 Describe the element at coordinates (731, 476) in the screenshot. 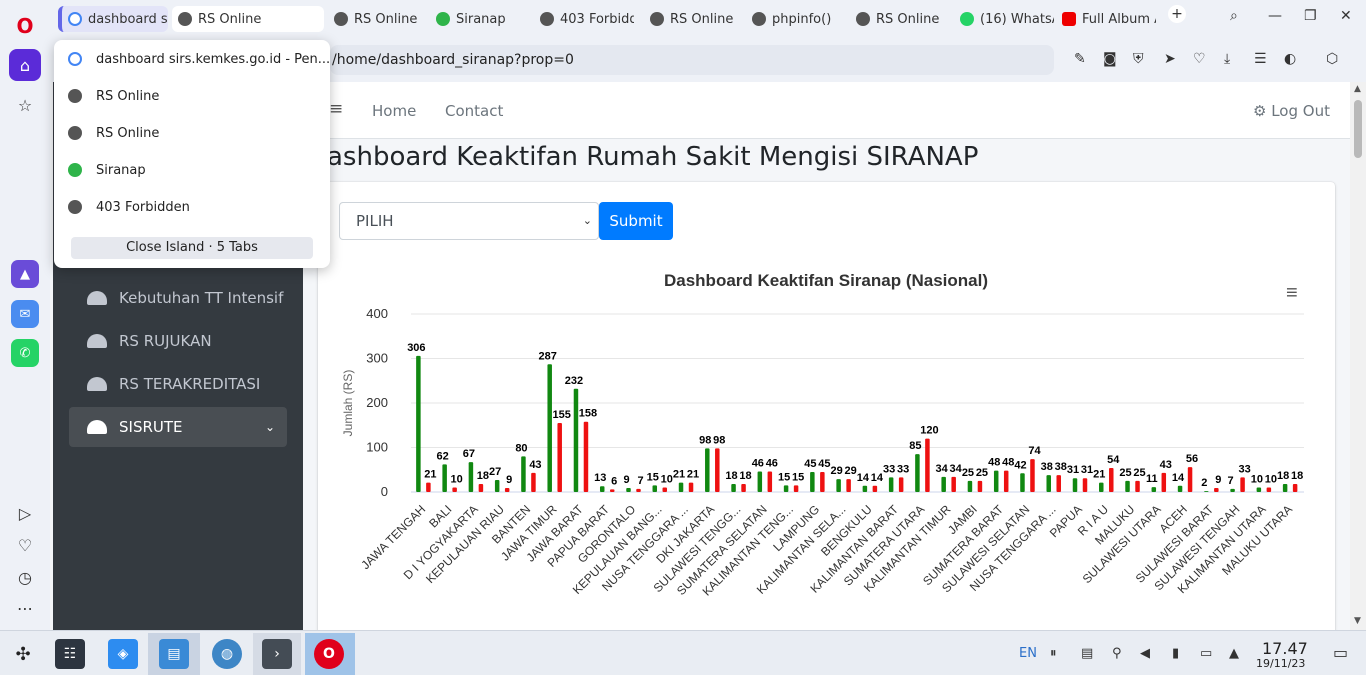

I see `data-label: 18` at that location.